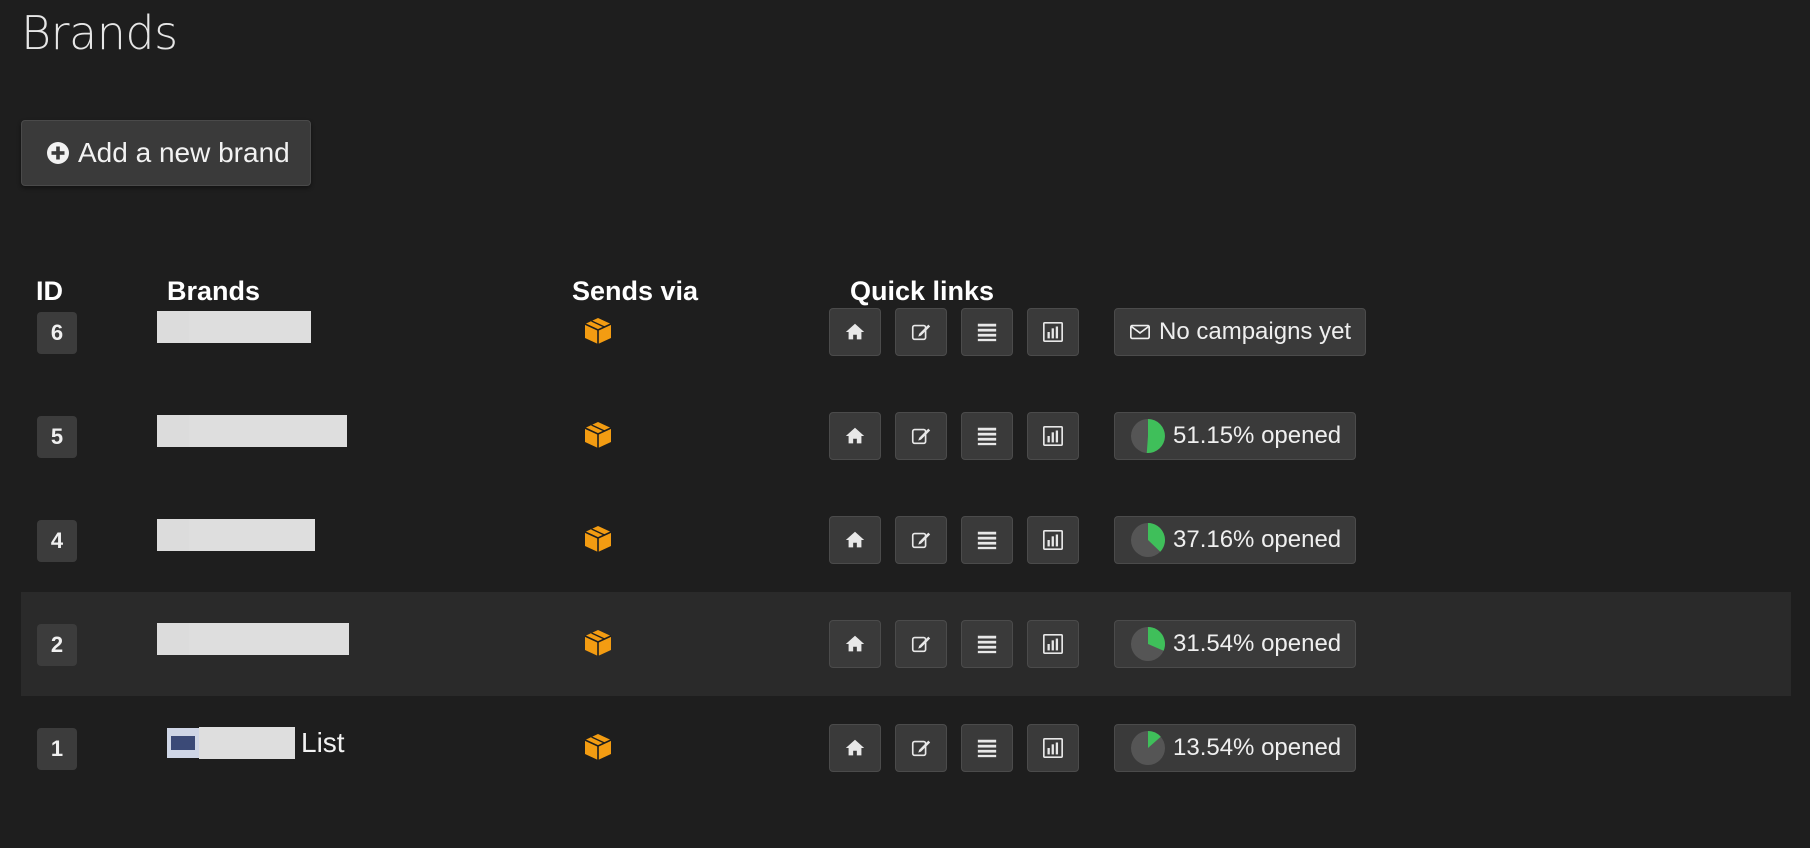 The image size is (1810, 848). I want to click on table-row: 5 51.15% opened, so click(906, 436).